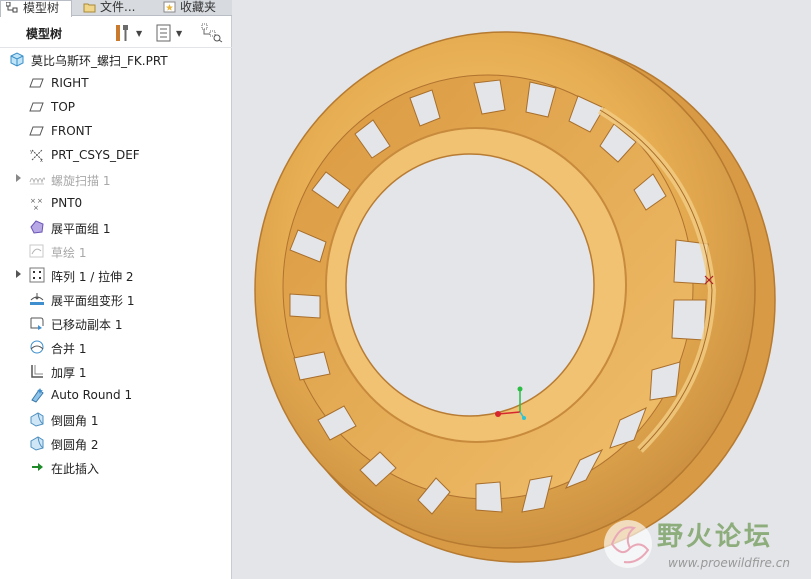  What do you see at coordinates (95, 155) in the screenshot?
I see `tree-item-label: PRT_CSYS_DEF` at bounding box center [95, 155].